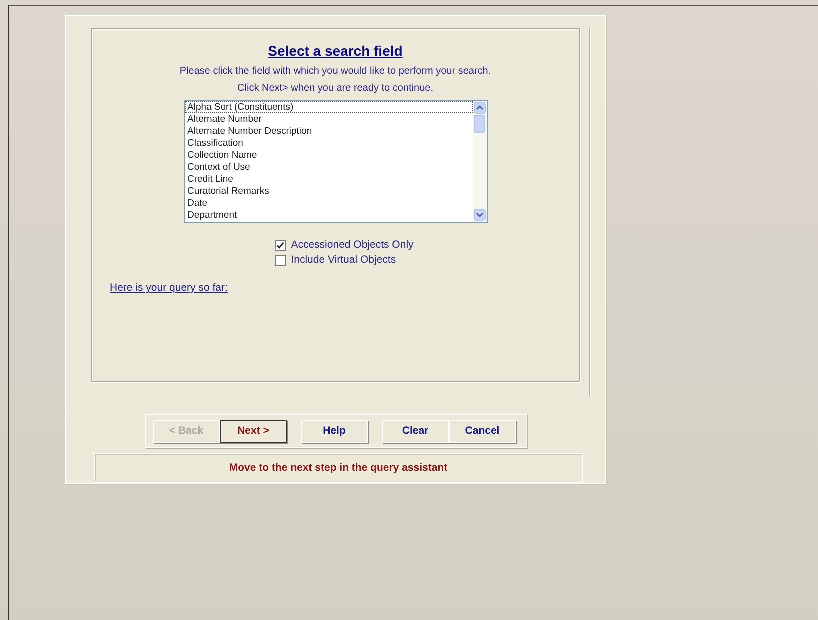 This screenshot has height=620, width=818. What do you see at coordinates (328, 107) in the screenshot?
I see `list-item: Alpha Sort (Constituents)` at bounding box center [328, 107].